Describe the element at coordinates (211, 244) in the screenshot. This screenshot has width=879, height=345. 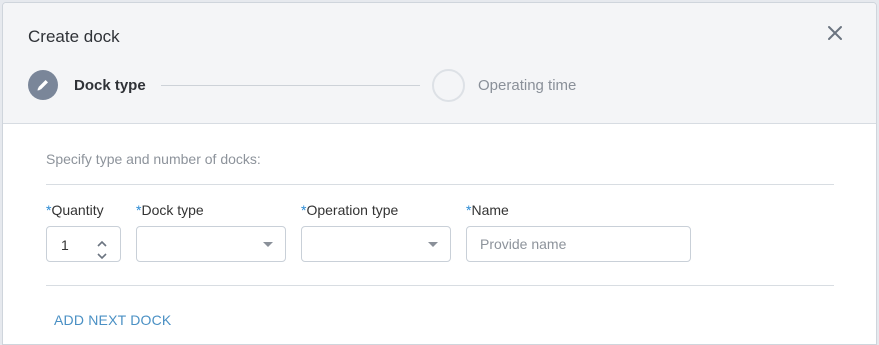
I see `dock-type-select` at that location.